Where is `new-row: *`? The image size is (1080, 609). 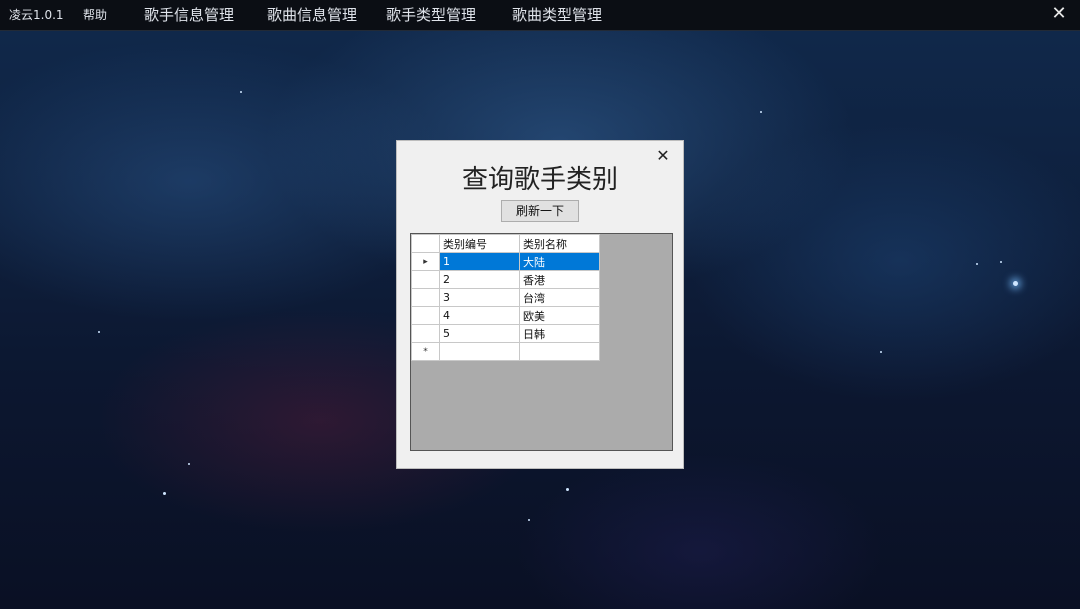 new-row: * is located at coordinates (505, 351).